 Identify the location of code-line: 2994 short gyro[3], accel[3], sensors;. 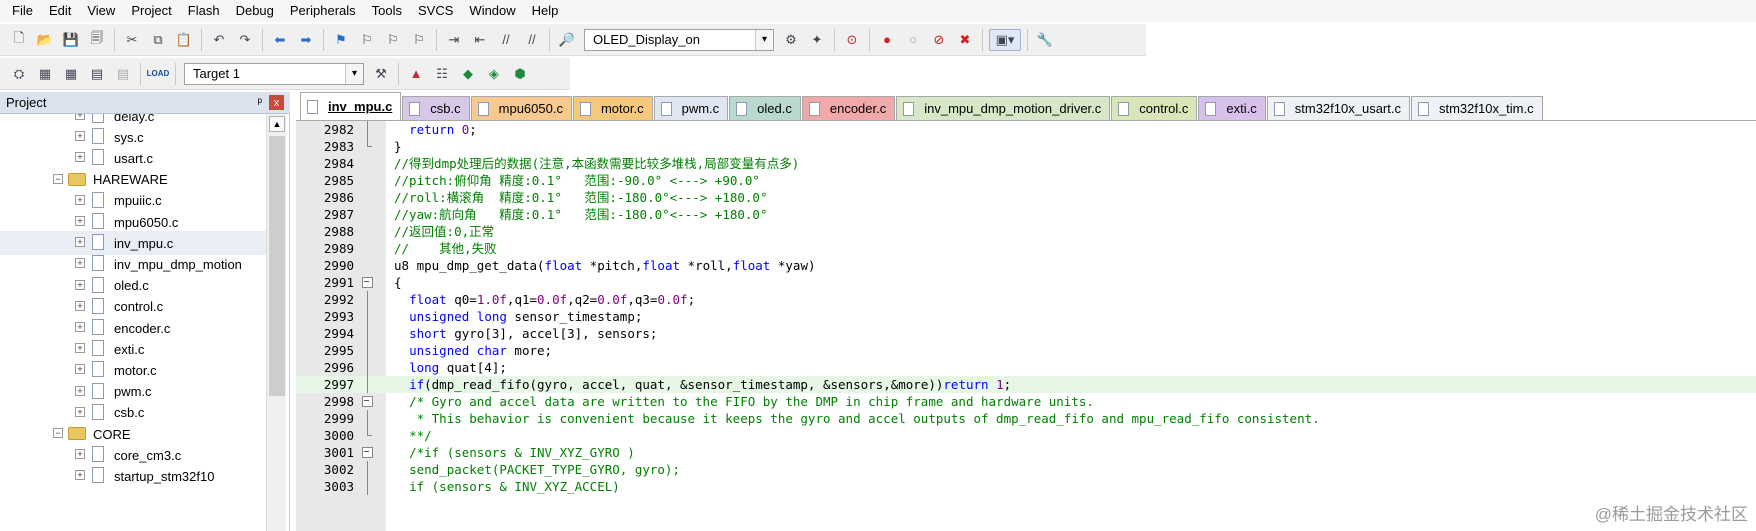
(1026, 333).